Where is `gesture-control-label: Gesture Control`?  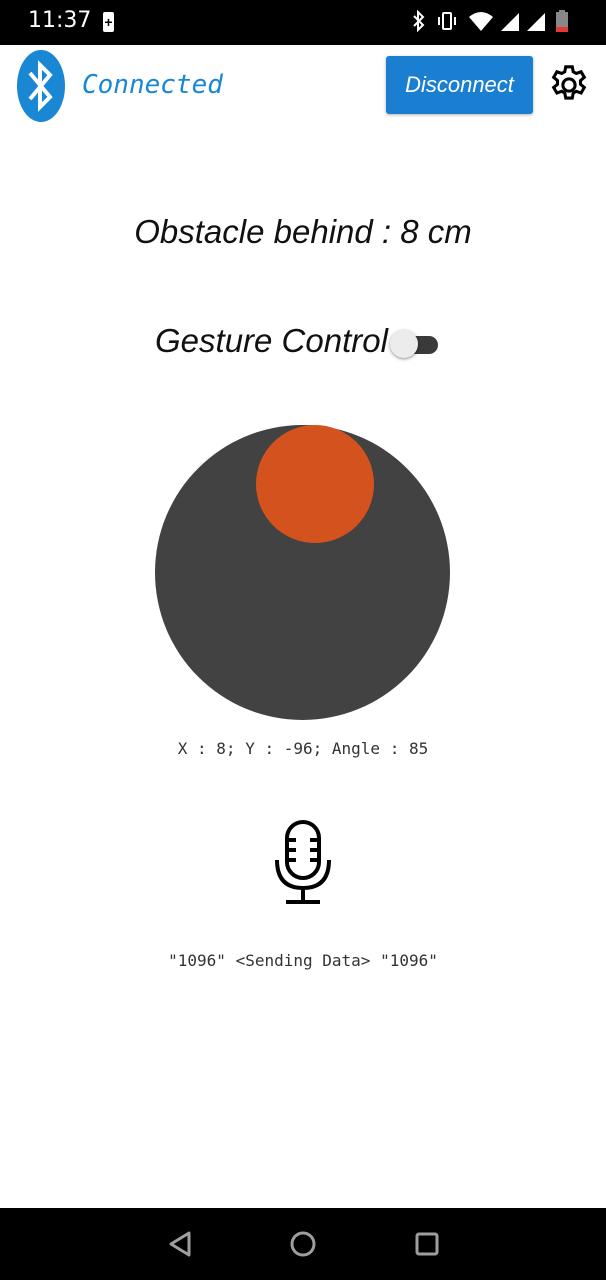
gesture-control-label: Gesture Control is located at coordinates (271, 340).